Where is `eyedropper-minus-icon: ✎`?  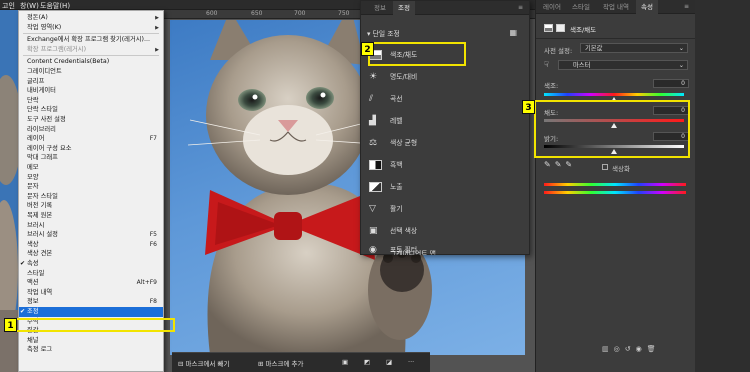
eyedropper-minus-icon: ✎ is located at coordinates (570, 164).